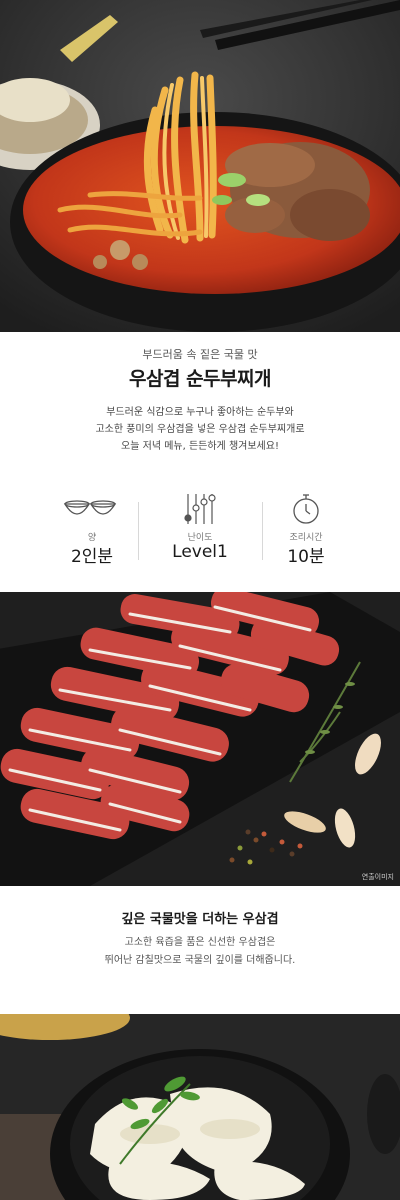  I want to click on intro-subtitle: 부드러움 속 짙은 국물 맛, so click(200, 354).